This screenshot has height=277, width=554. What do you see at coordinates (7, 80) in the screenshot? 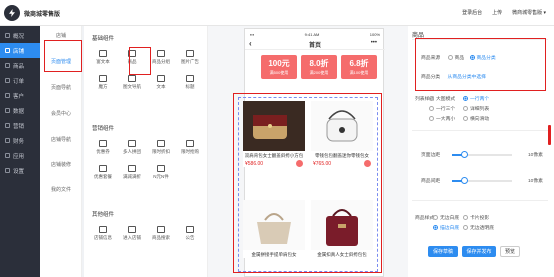
I see `order-icon` at bounding box center [7, 80].